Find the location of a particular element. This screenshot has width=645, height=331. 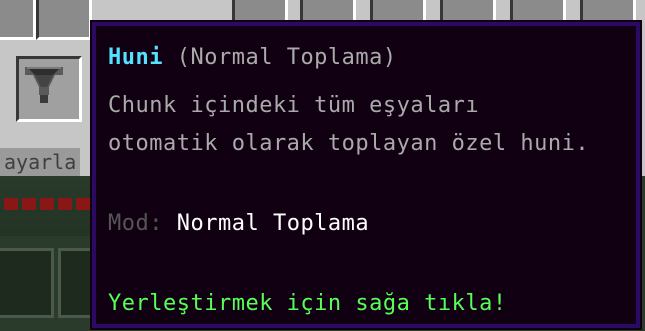

description-line-2: otomatik olarak toplayan özel huni. is located at coordinates (349, 143).